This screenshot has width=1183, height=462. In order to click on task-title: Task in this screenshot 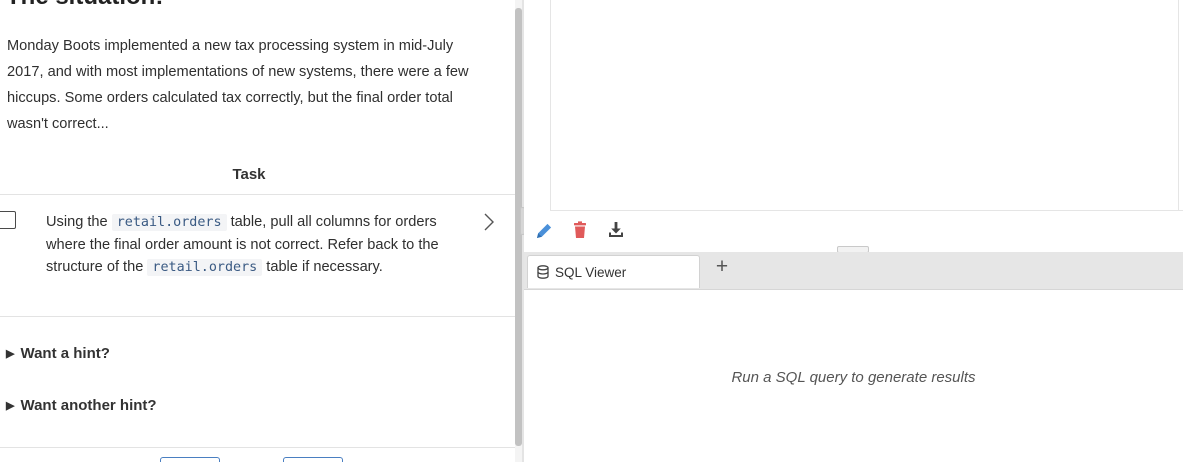, I will do `click(249, 174)`.